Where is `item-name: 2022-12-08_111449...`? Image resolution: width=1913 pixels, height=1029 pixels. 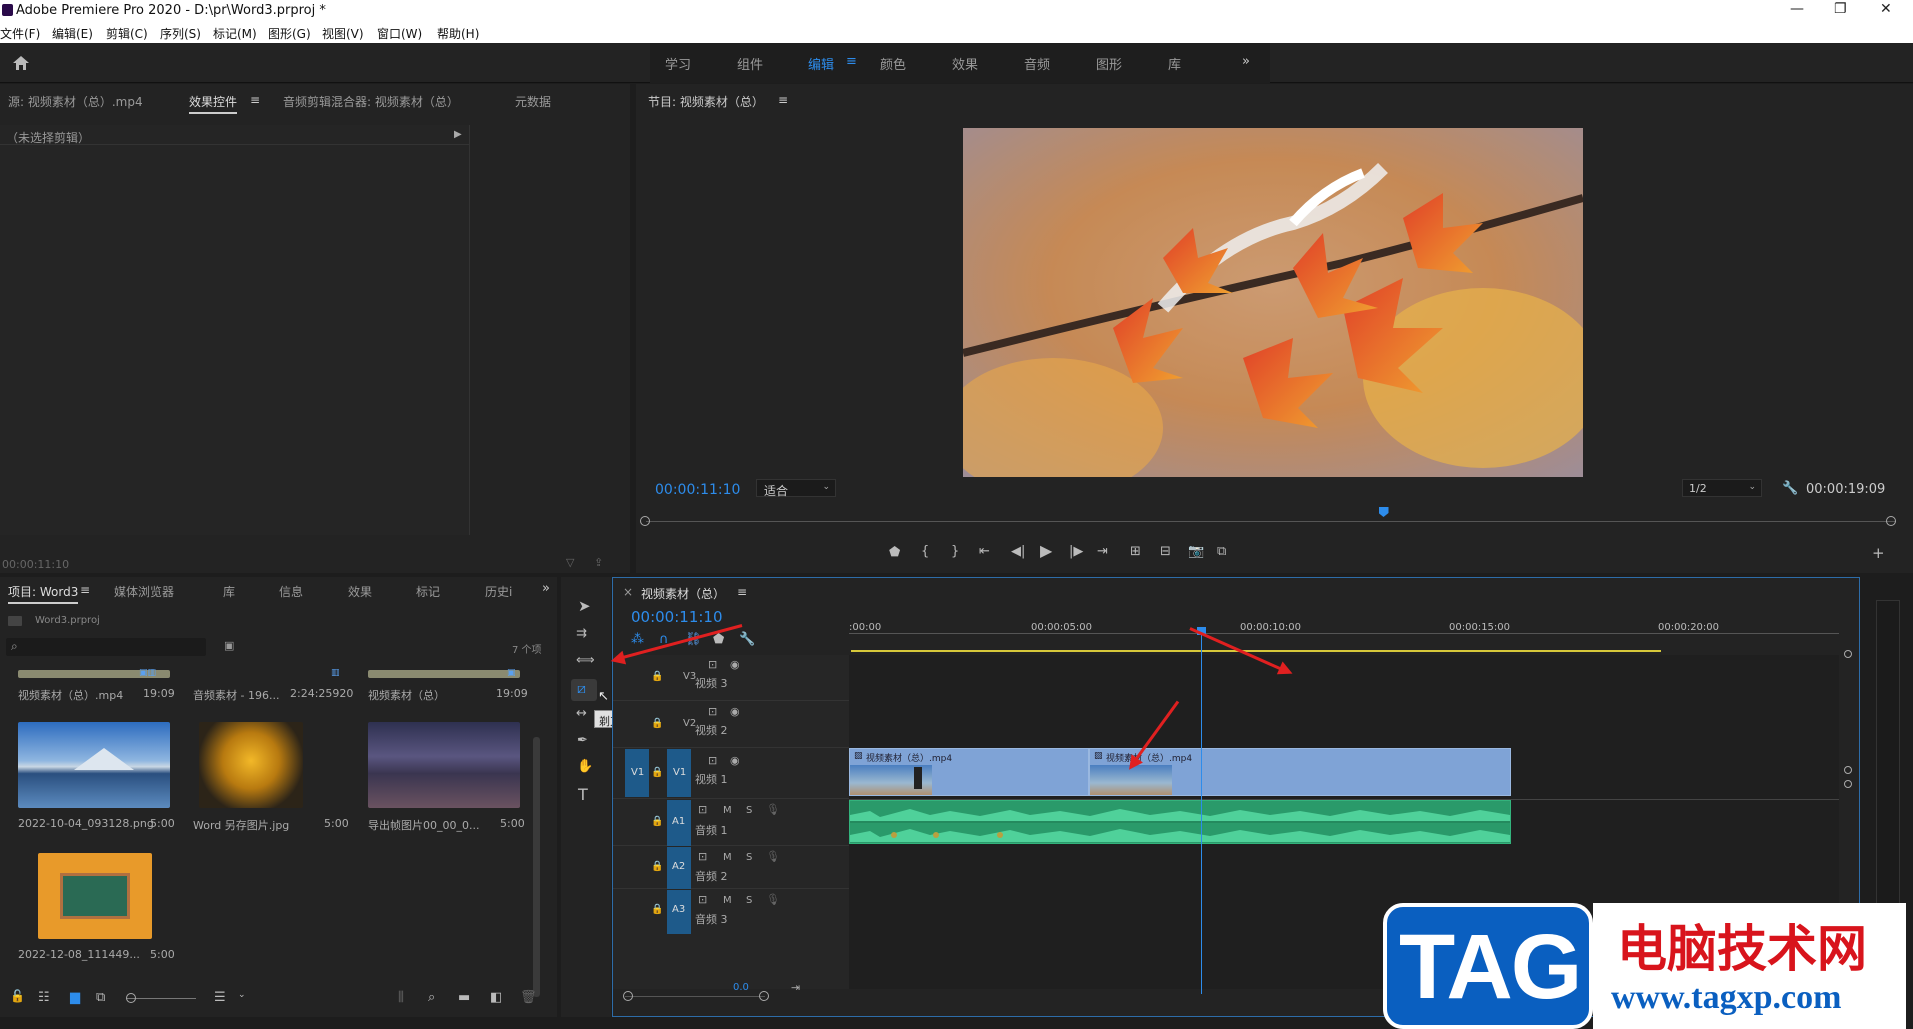
item-name: 2022-12-08_111449... is located at coordinates (79, 954).